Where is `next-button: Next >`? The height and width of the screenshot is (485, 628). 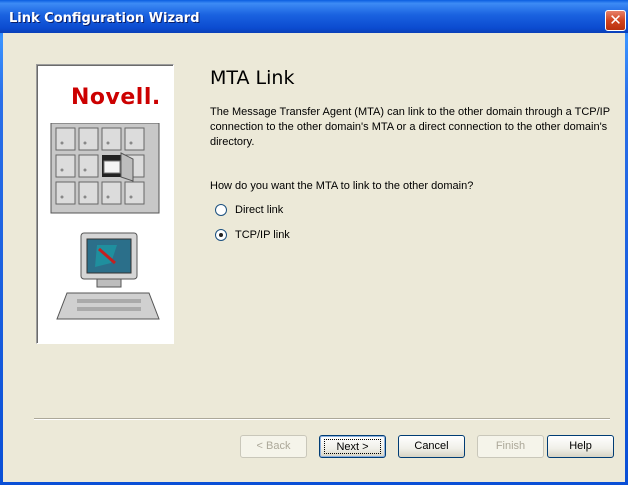 next-button: Next > is located at coordinates (352, 446).